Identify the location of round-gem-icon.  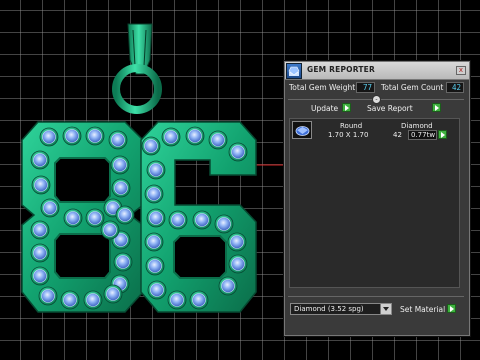
(302, 130).